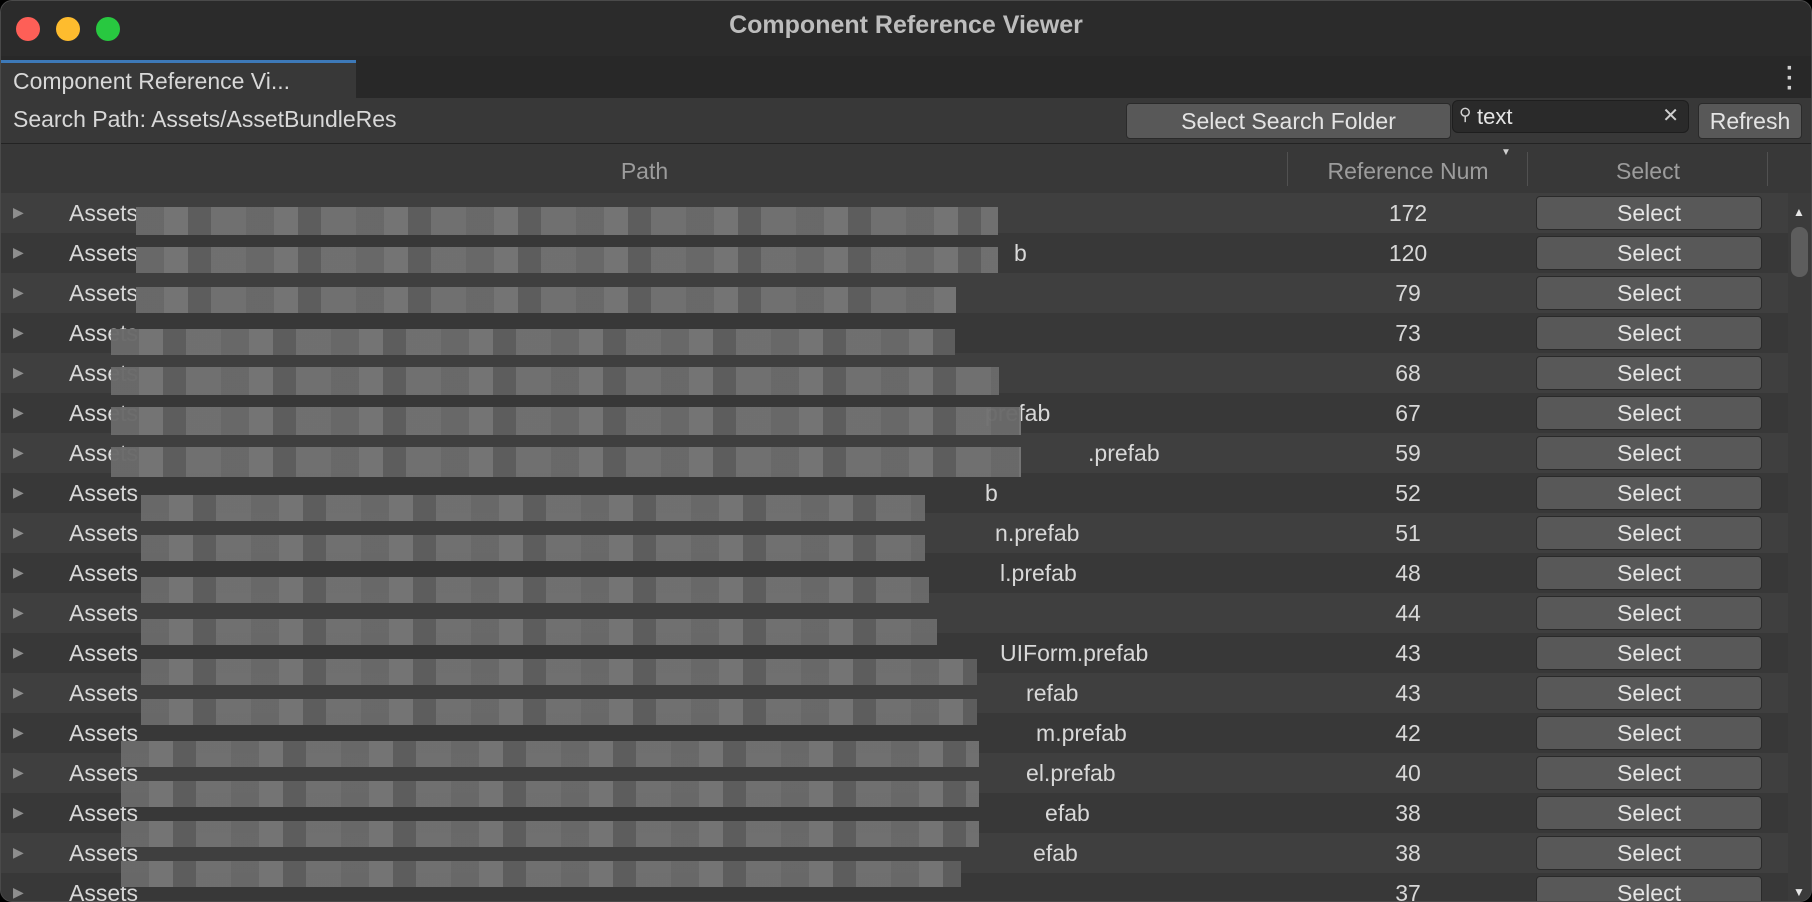  I want to click on search-field: ⚲ ✕, so click(1570, 116).